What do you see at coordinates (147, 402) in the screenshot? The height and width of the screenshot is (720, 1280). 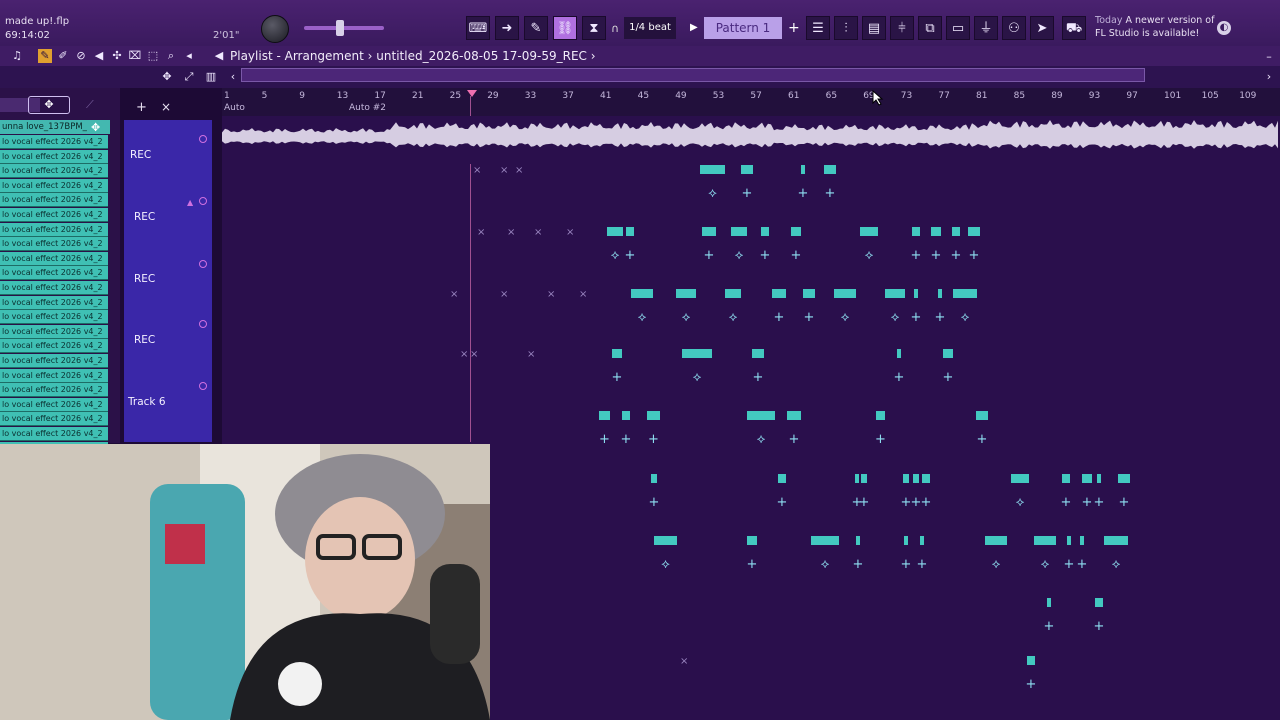 I see `track-label: Track 6` at bounding box center [147, 402].